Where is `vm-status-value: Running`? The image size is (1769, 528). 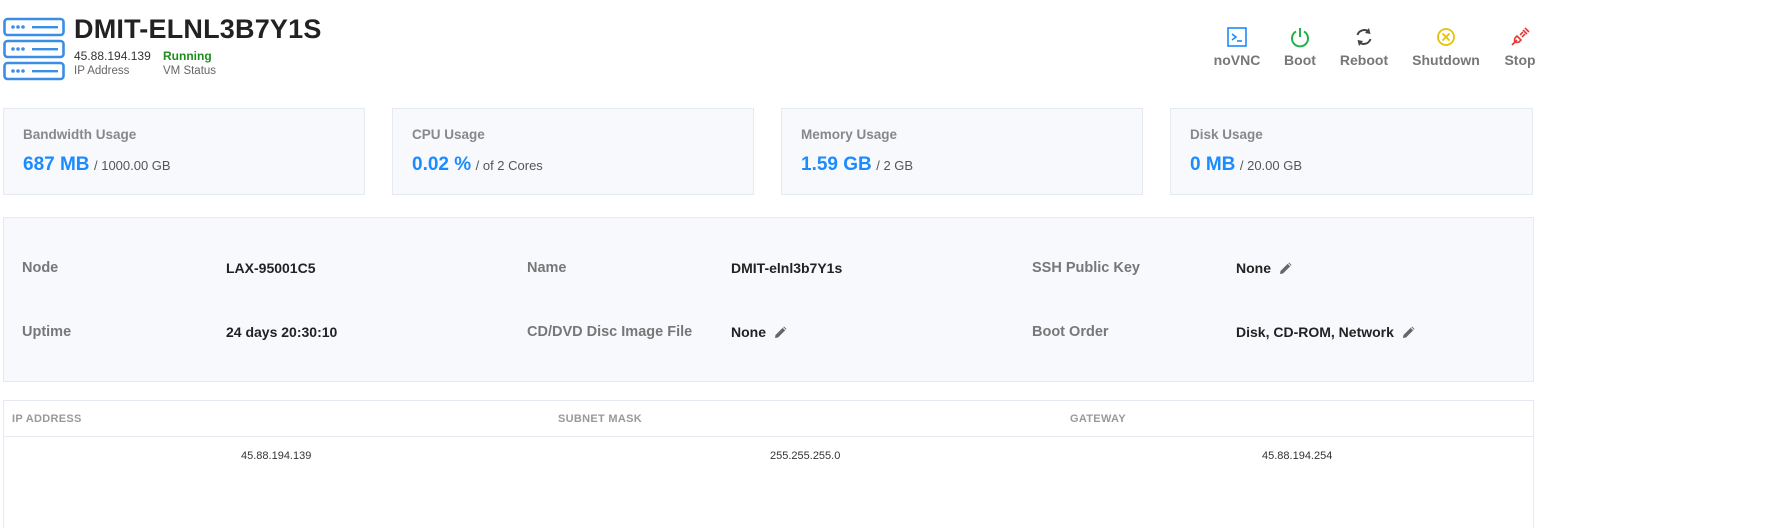
vm-status-value: Running is located at coordinates (187, 56).